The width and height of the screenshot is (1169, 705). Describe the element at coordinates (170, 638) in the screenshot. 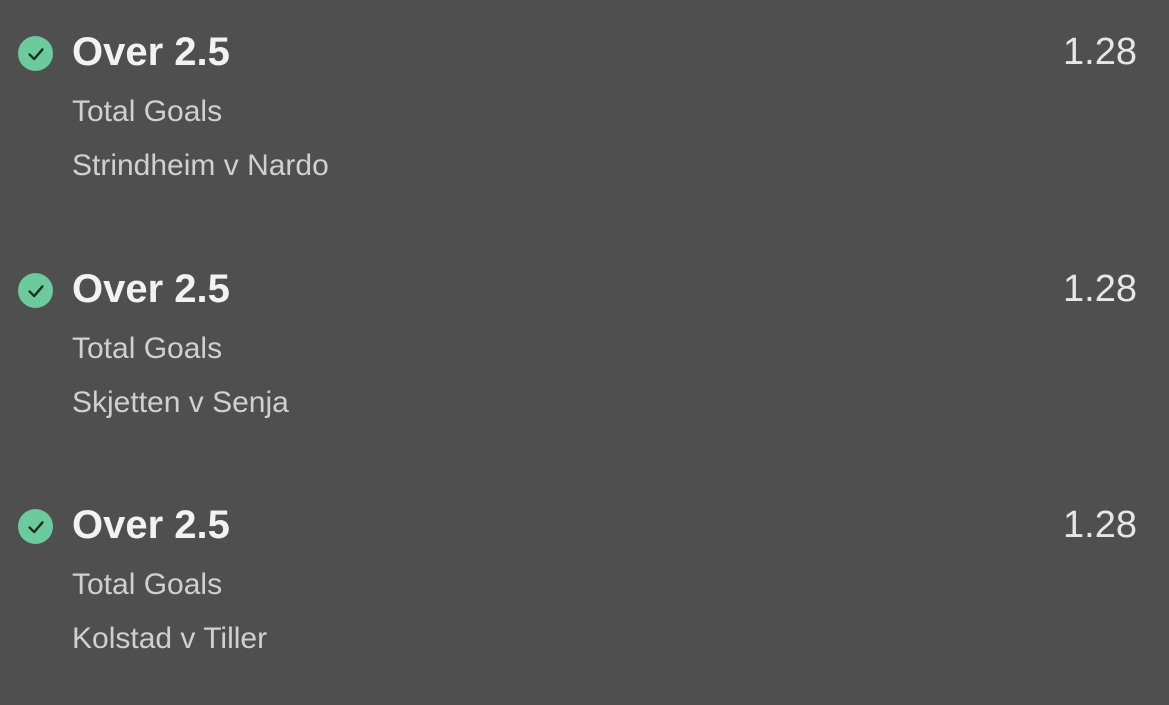

I see `bet-event: Kolstad v Tiller` at that location.